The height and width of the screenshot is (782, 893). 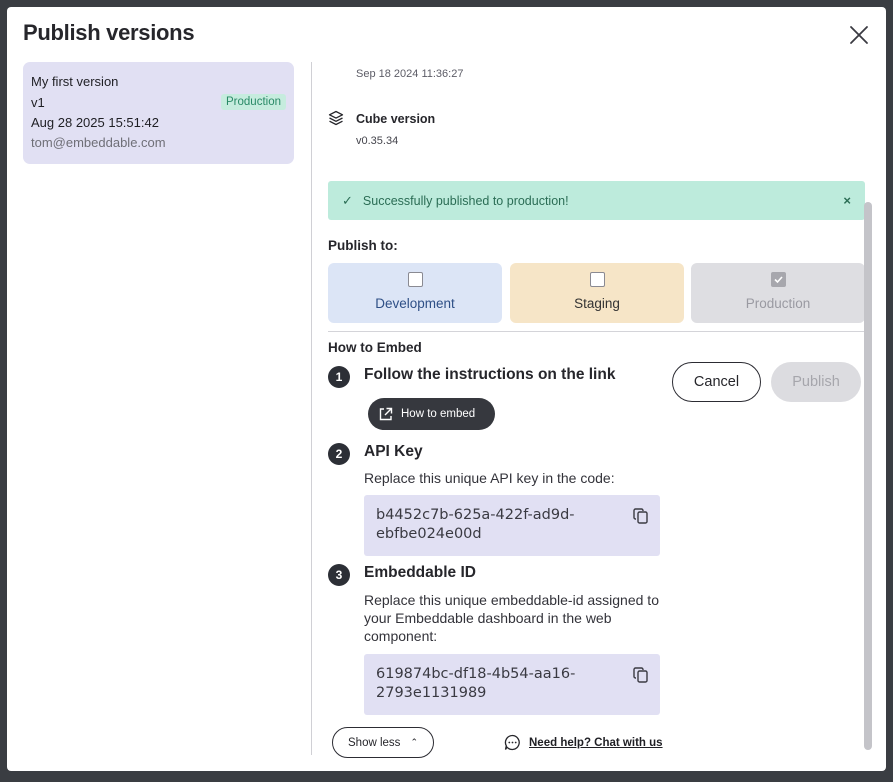 What do you see at coordinates (311, 408) in the screenshot?
I see `column-divider` at bounding box center [311, 408].